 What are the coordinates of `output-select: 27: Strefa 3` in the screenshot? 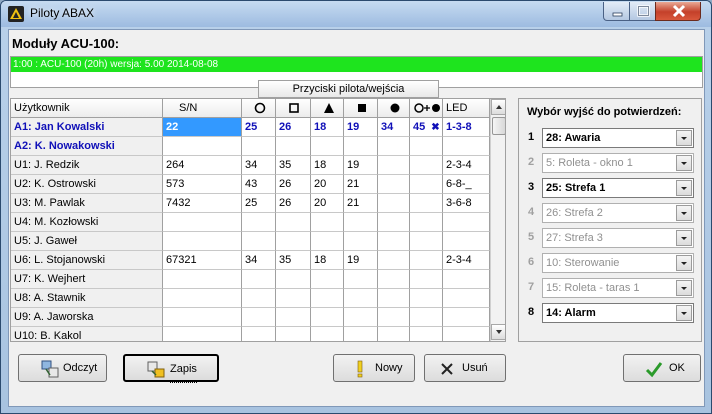 It's located at (618, 238).